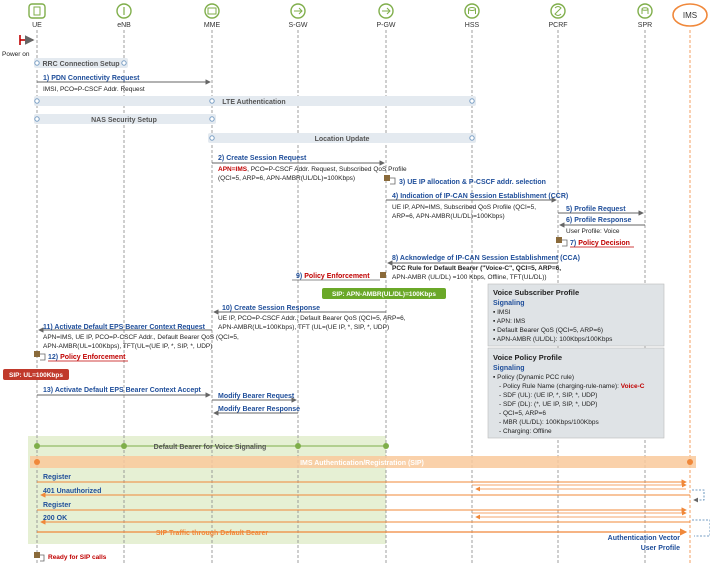 The height and width of the screenshot is (570, 710). I want to click on msg-5: 5) Profile Request, so click(601, 211).